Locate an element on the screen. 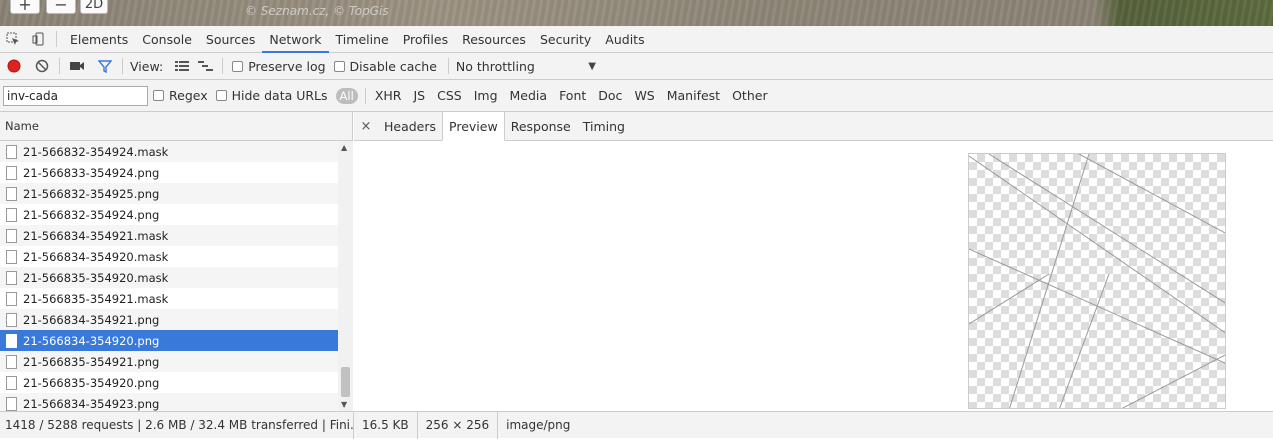 The height and width of the screenshot is (439, 1273). tab-response: Response is located at coordinates (541, 126).